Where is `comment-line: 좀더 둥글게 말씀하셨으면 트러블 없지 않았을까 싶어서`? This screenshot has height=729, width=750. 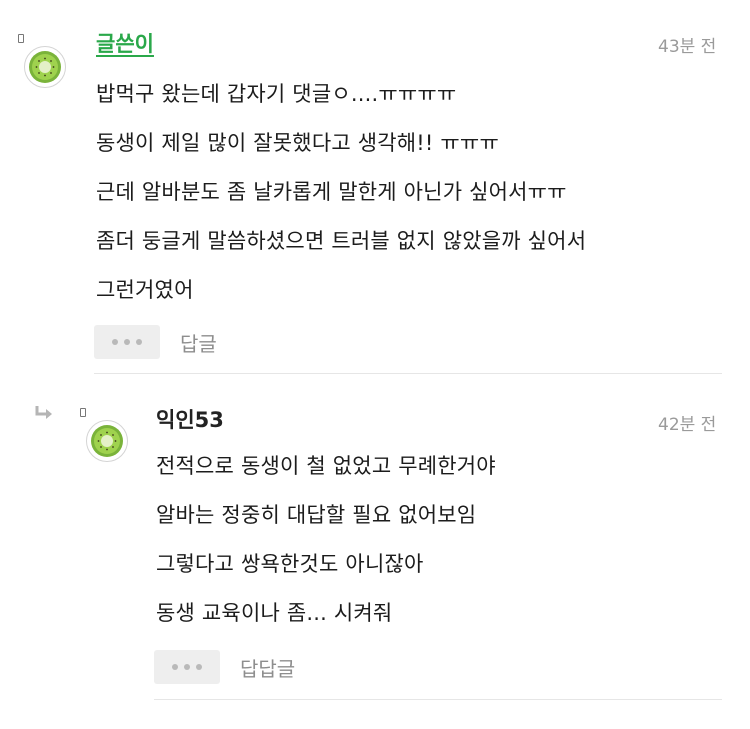
comment-line: 좀더 둥글게 말씀하셨으면 트러블 없지 않았을까 싶어서 is located at coordinates (341, 241).